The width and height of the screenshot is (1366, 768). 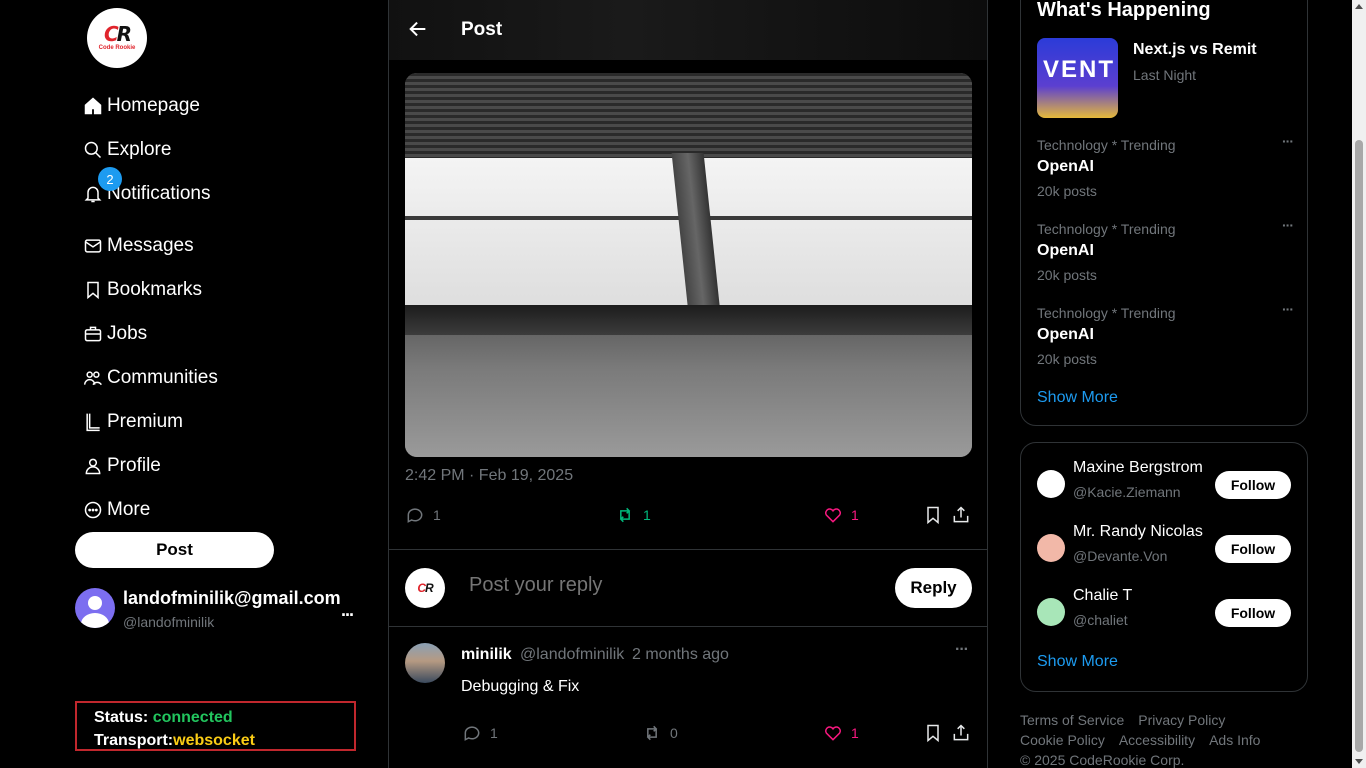 What do you see at coordinates (660, 733) in the screenshot?
I see `repost-action: 0` at bounding box center [660, 733].